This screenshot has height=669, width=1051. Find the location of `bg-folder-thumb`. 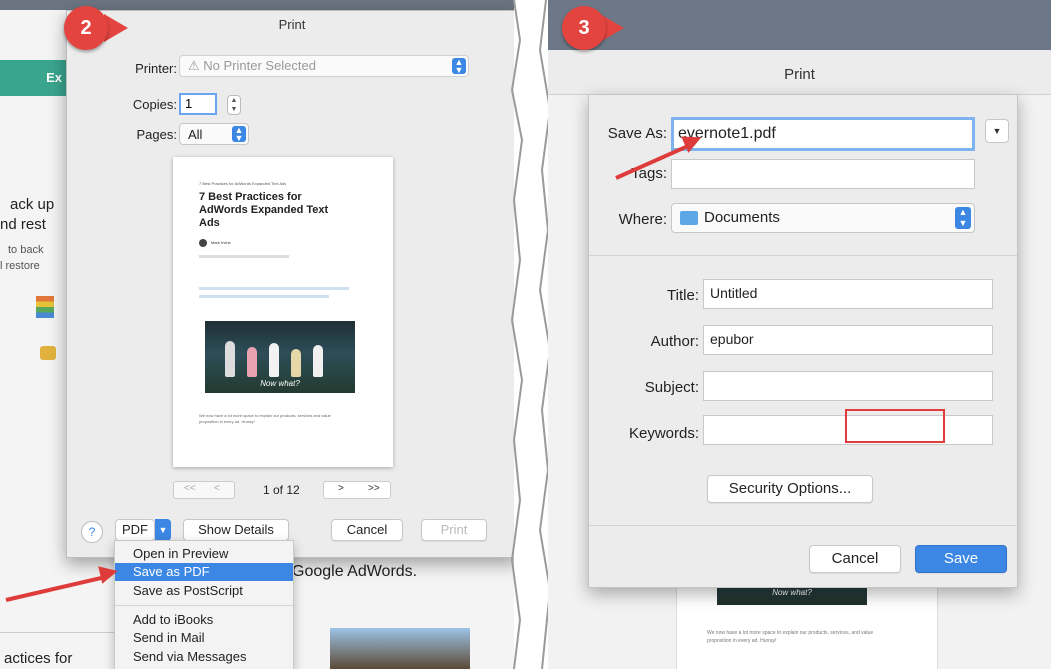

bg-folder-thumb is located at coordinates (48, 353).